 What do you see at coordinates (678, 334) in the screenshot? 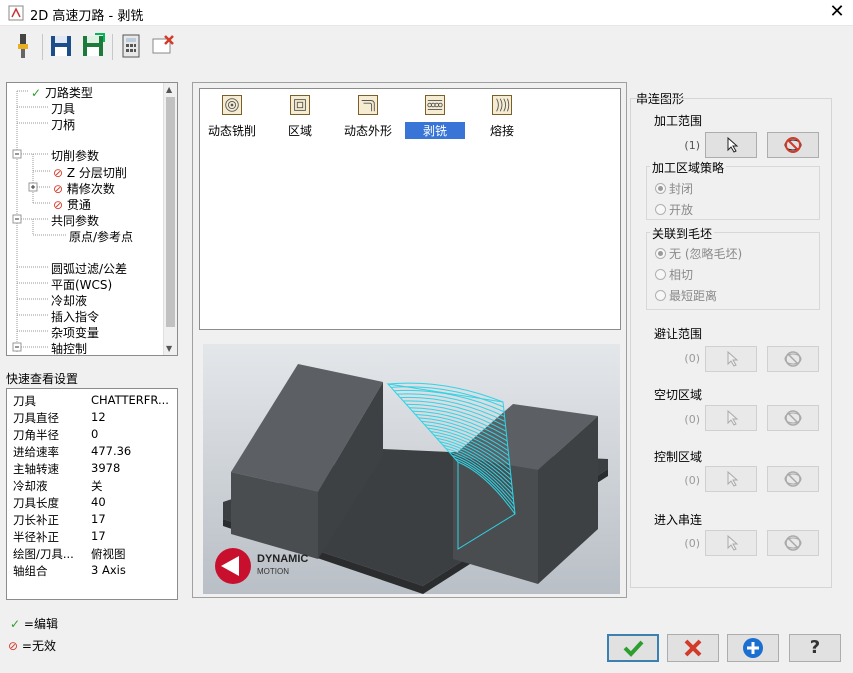
I see `avoidance-label: 避让范围` at bounding box center [678, 334].